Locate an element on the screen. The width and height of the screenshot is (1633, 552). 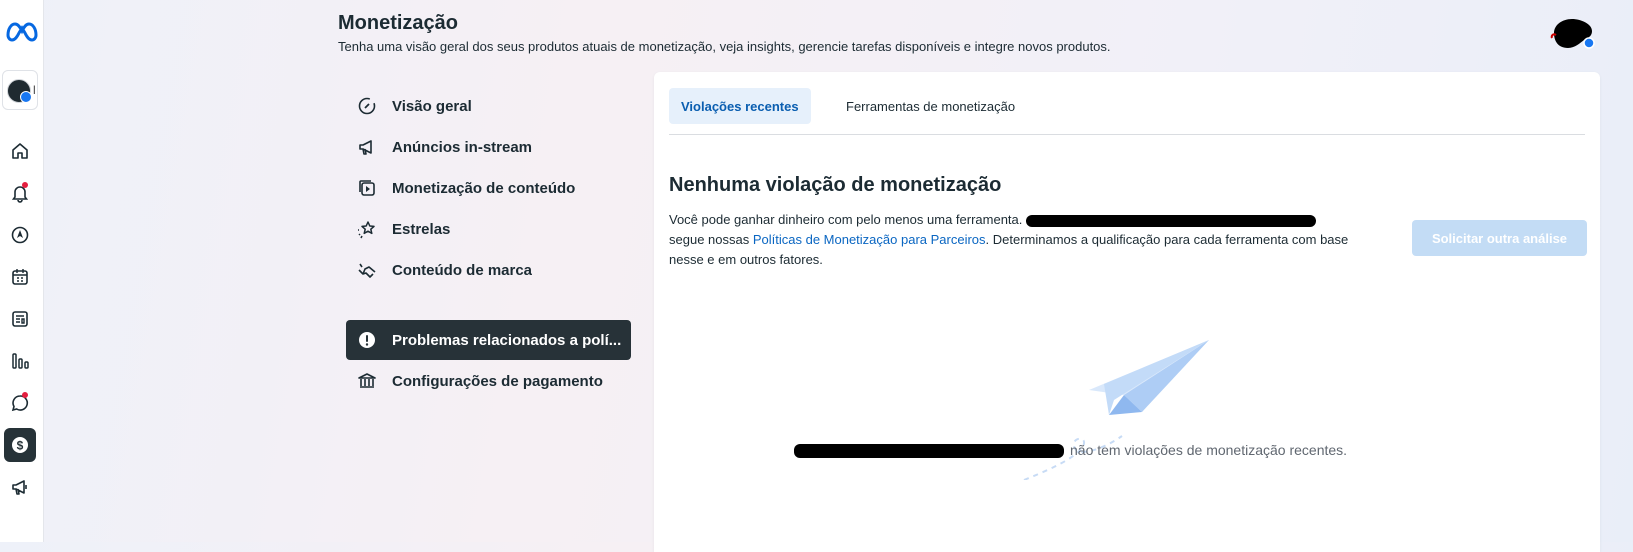
insights-bars-icon is located at coordinates (20, 361).